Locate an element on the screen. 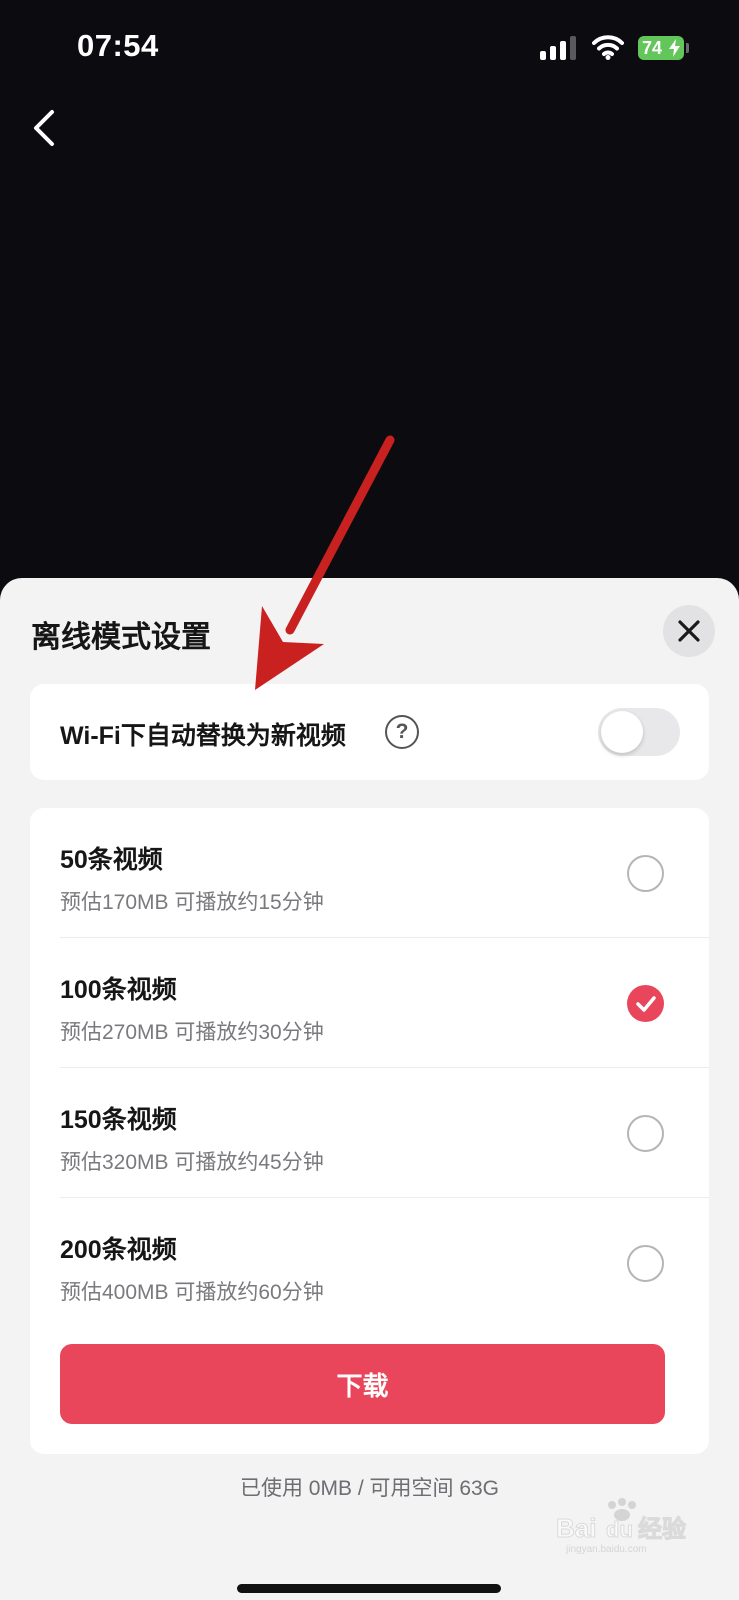 This screenshot has width=739, height=1600. option-subtitle: 预估270MB 可播放约30分钟 is located at coordinates (192, 1032).